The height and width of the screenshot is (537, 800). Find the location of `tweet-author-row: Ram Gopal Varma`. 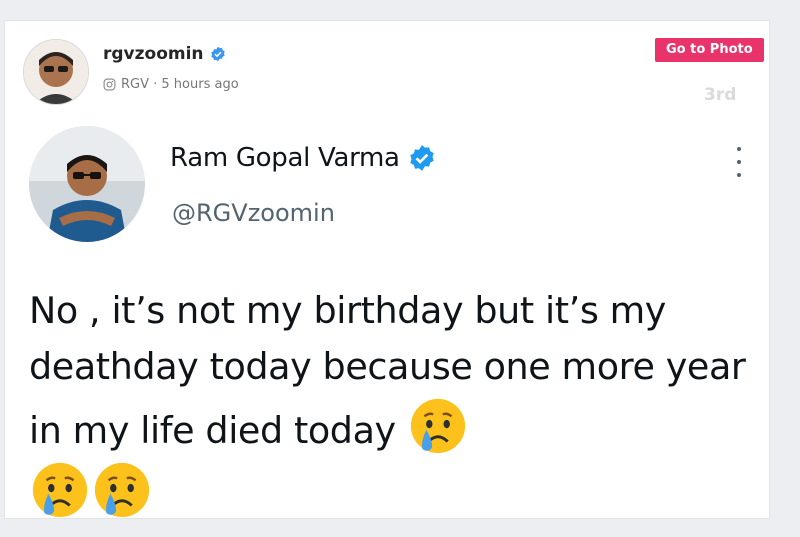

tweet-author-row: Ram Gopal Varma is located at coordinates (303, 158).